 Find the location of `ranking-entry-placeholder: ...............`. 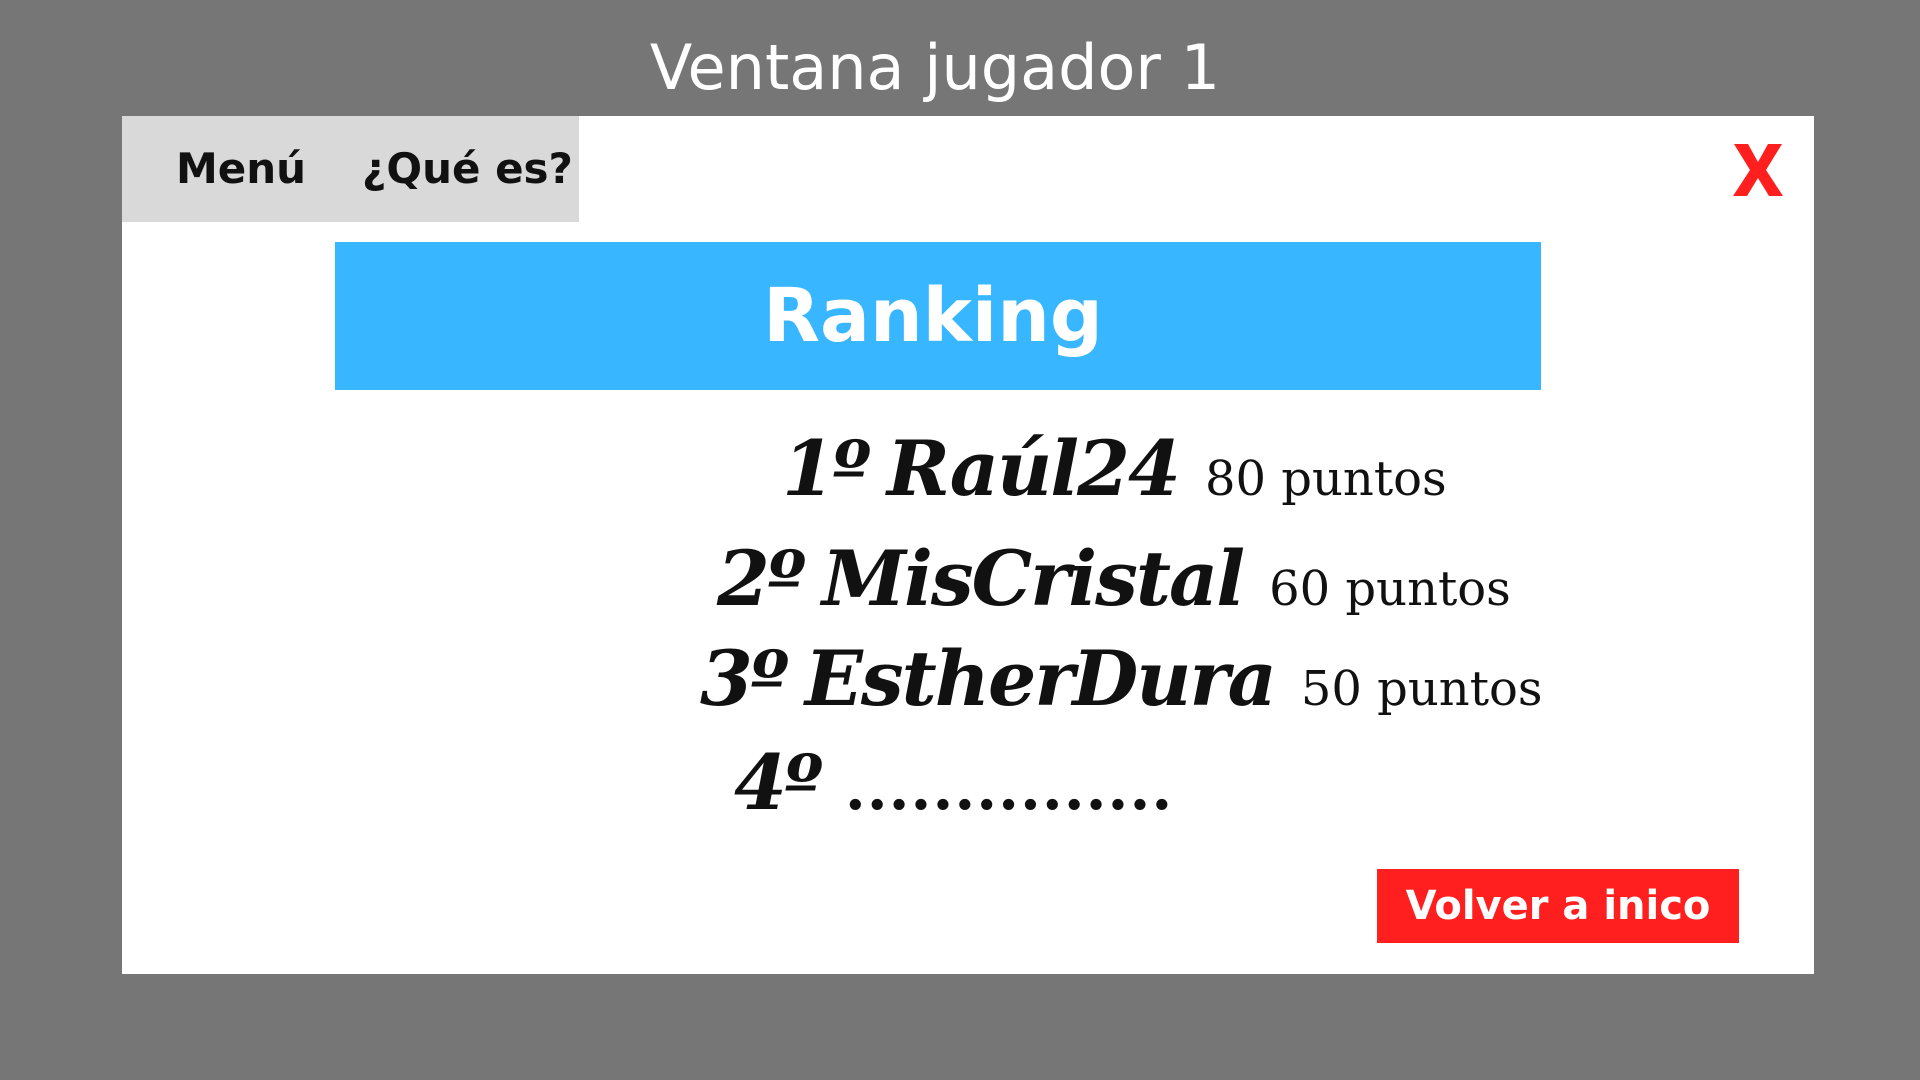

ranking-entry-placeholder: ............... is located at coordinates (1009, 789).